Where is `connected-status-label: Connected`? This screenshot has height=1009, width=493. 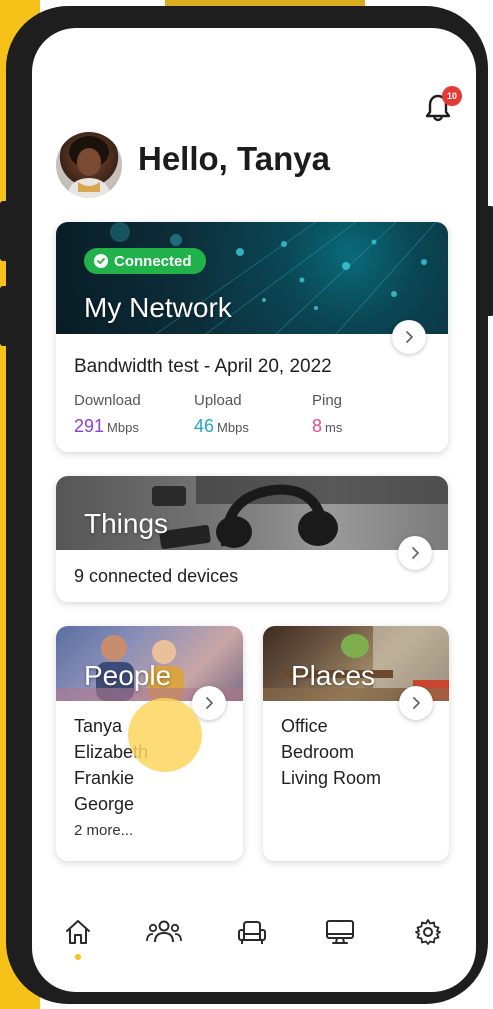 connected-status-label: Connected is located at coordinates (153, 261).